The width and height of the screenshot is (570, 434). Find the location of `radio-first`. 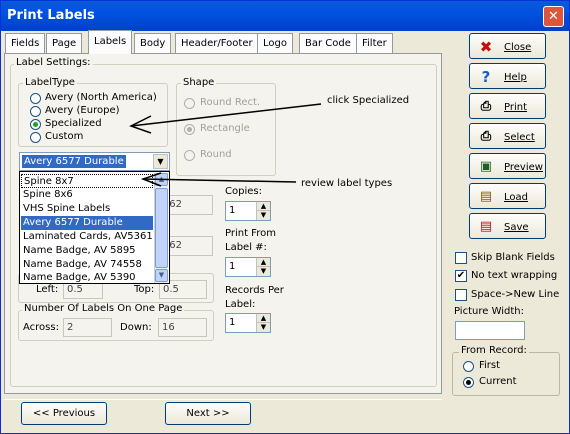

radio-first is located at coordinates (468, 366).